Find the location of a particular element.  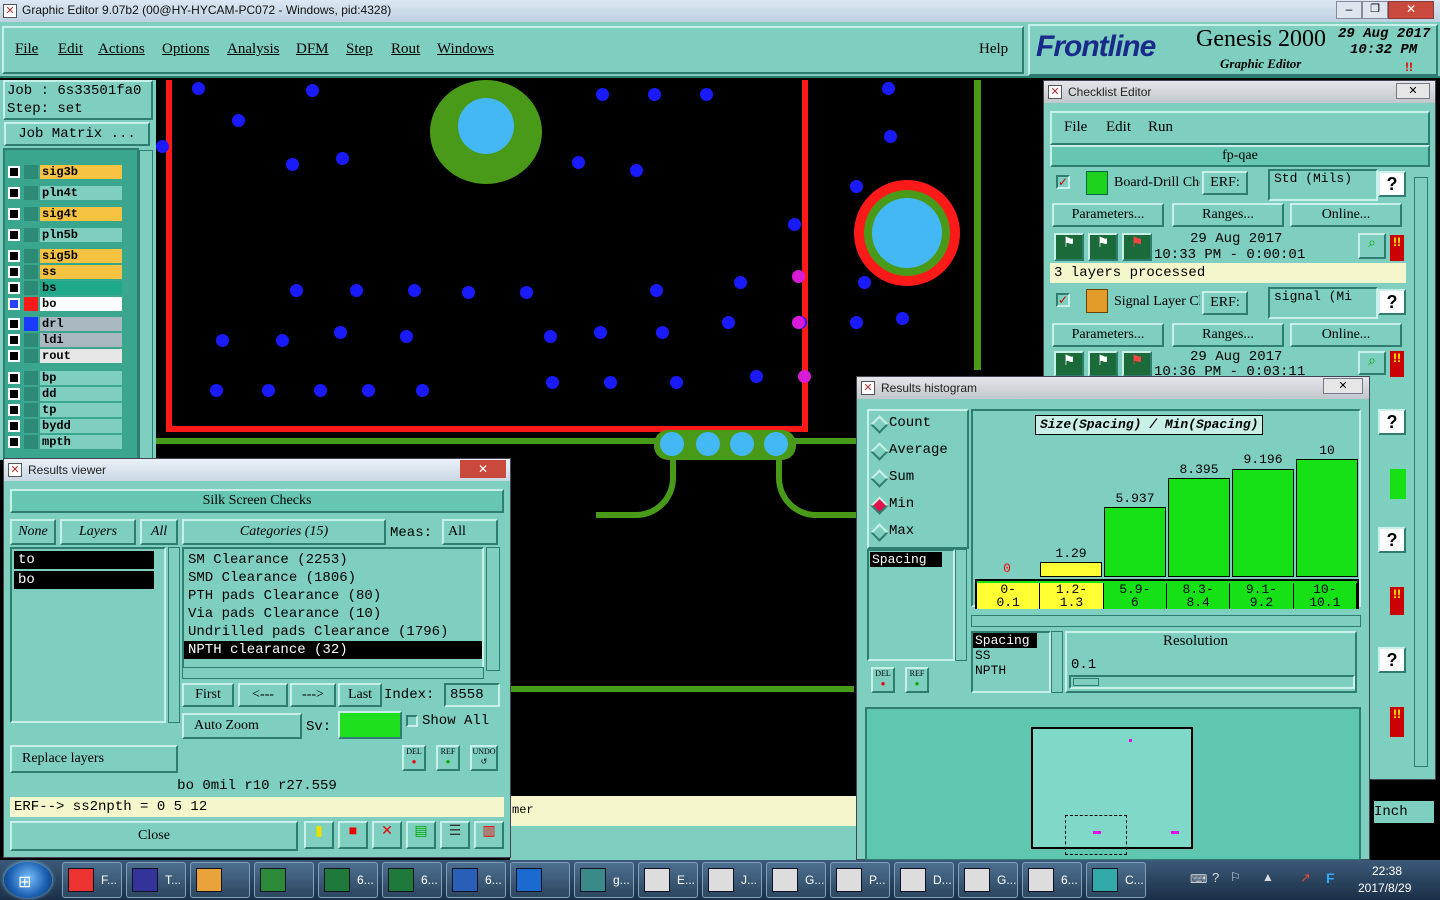

next-button: ---> is located at coordinates (313, 695).